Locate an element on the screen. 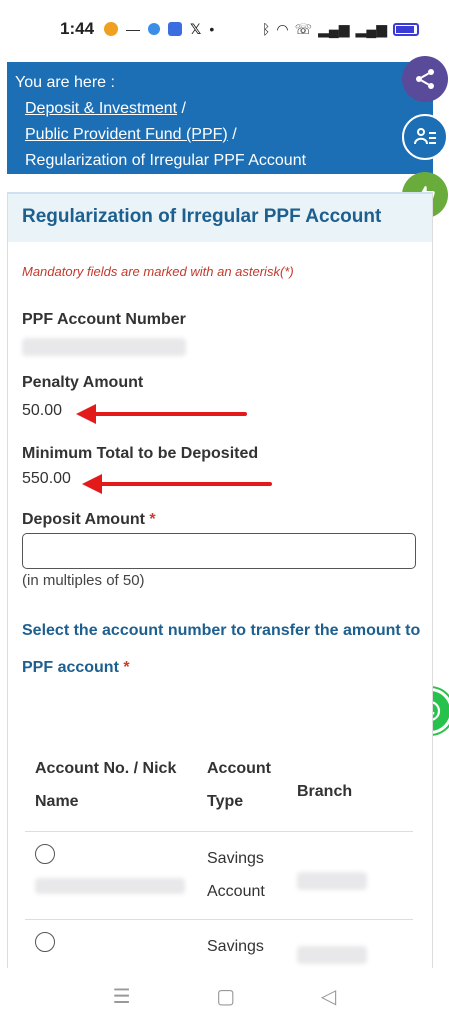 The height and width of the screenshot is (1024, 449). table-row: Savings Account is located at coordinates (219, 876).